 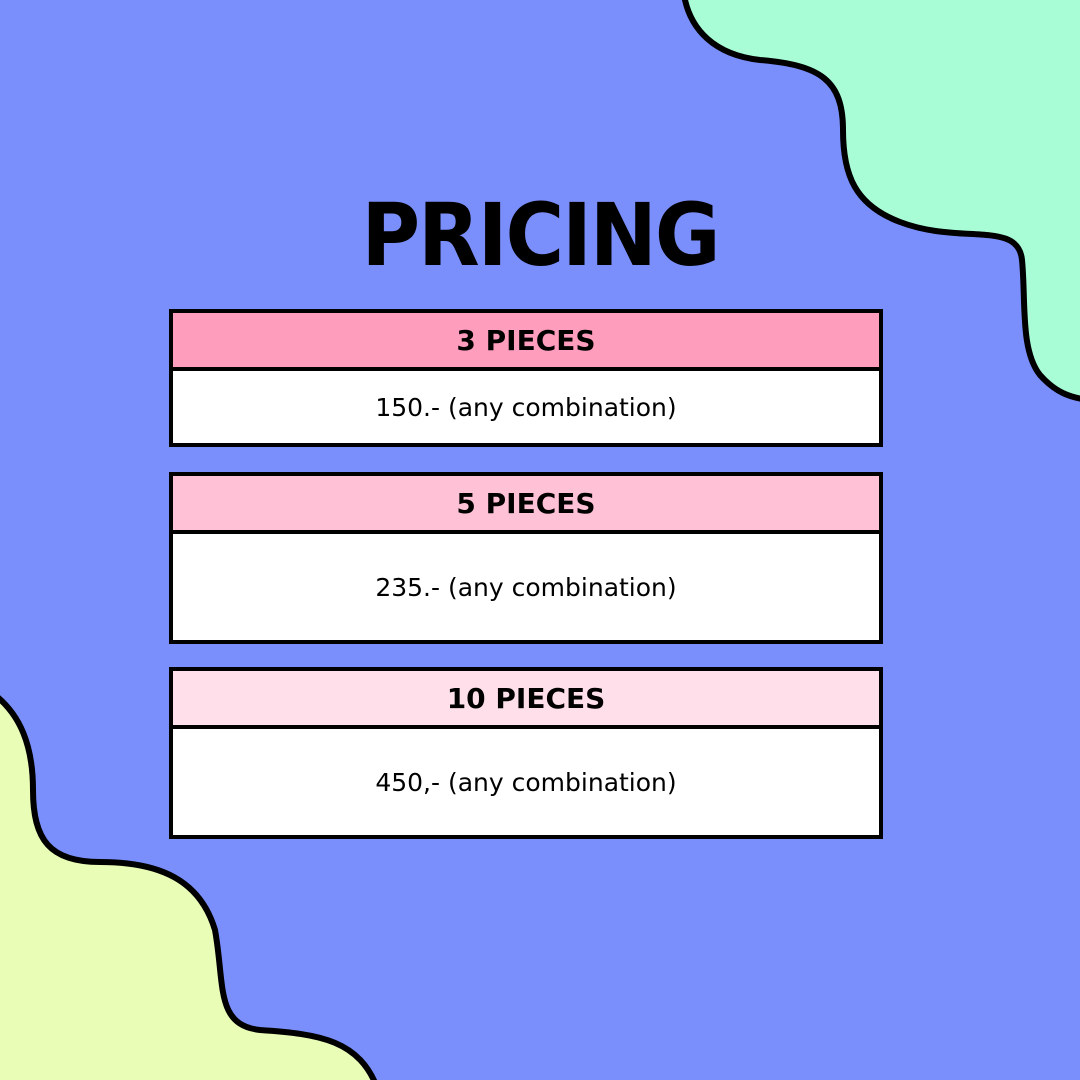 I want to click on pricing-card-5-pieces: 5 PIECES 235.- (any combination), so click(x=526, y=558).